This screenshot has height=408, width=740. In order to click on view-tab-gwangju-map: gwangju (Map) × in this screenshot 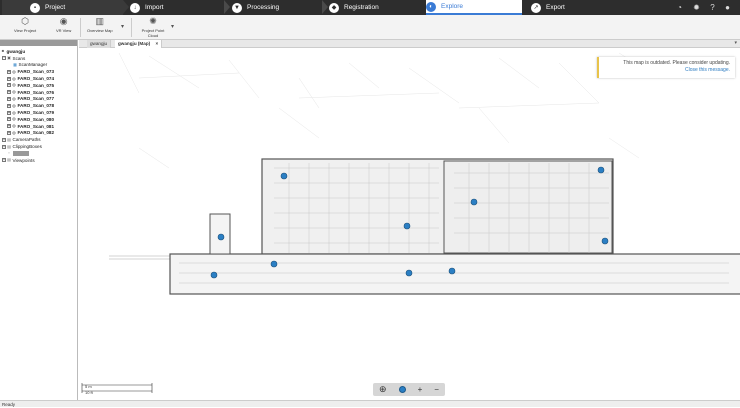, I will do `click(139, 44)`.